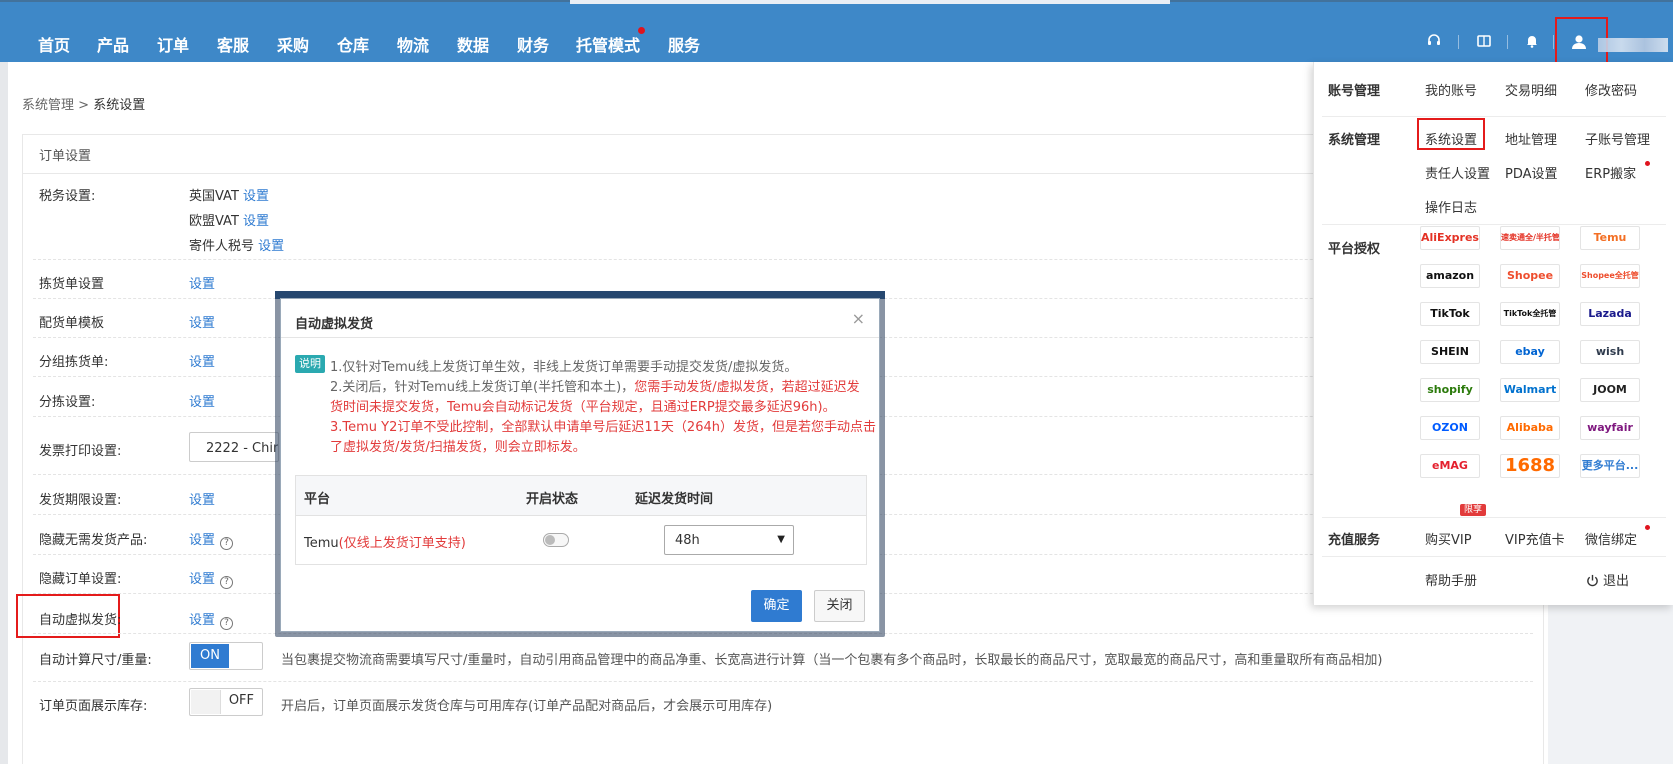  I want to click on platform-logo-joom14: JOOM, so click(1610, 390).